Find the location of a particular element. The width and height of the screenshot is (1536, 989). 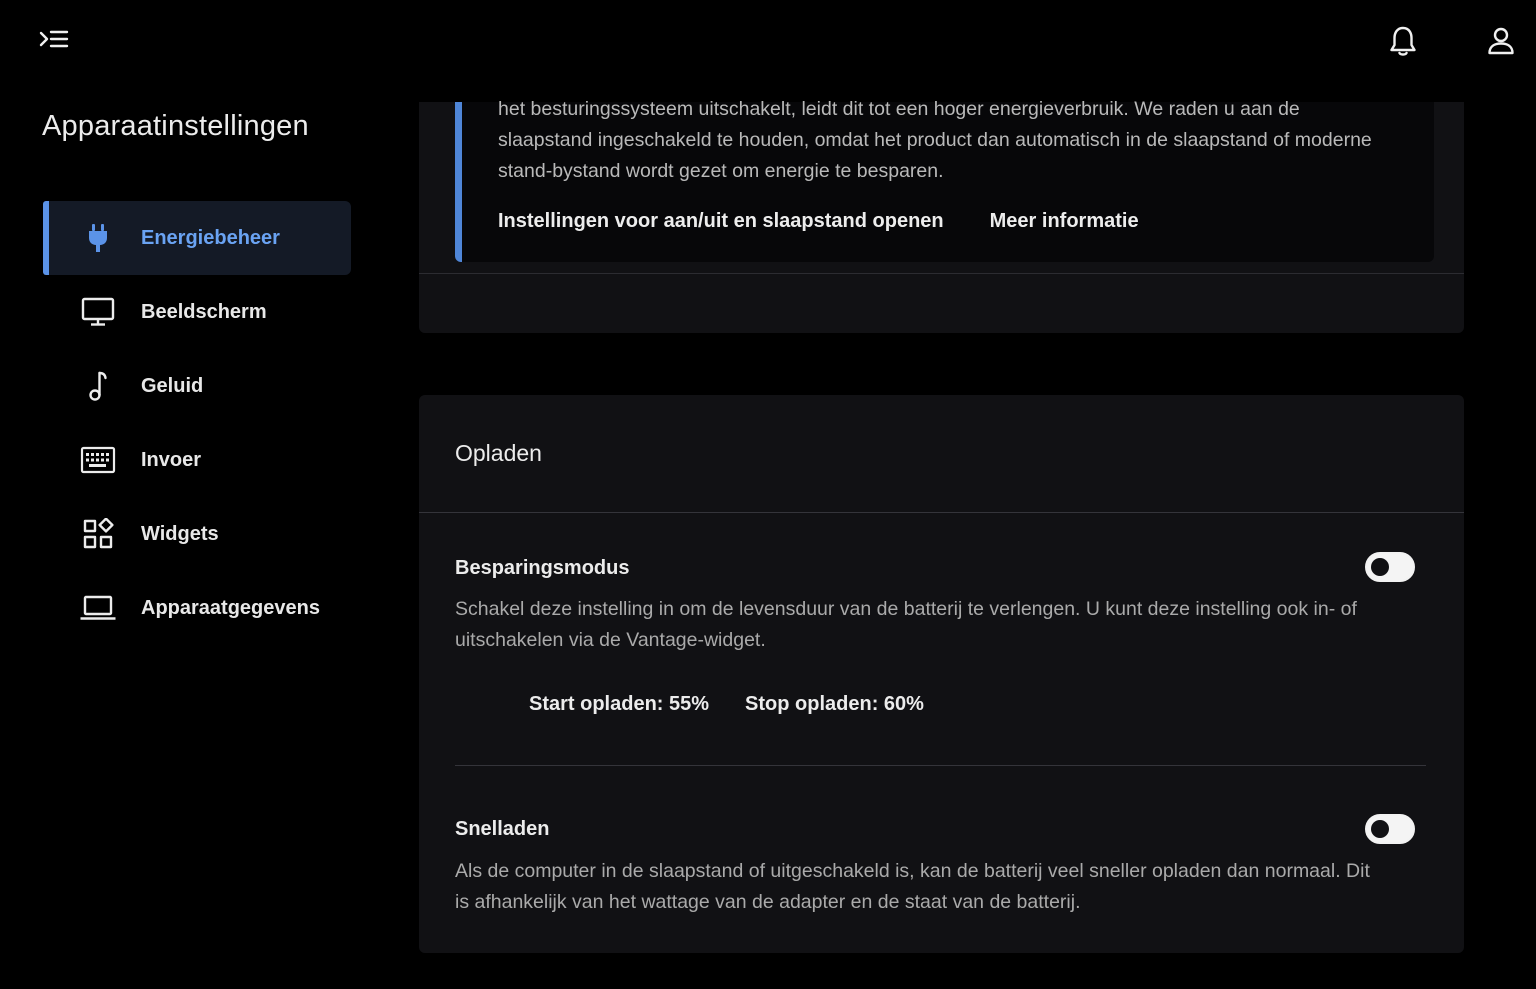

sidebar-item-label: Beeldscherm is located at coordinates (204, 311).